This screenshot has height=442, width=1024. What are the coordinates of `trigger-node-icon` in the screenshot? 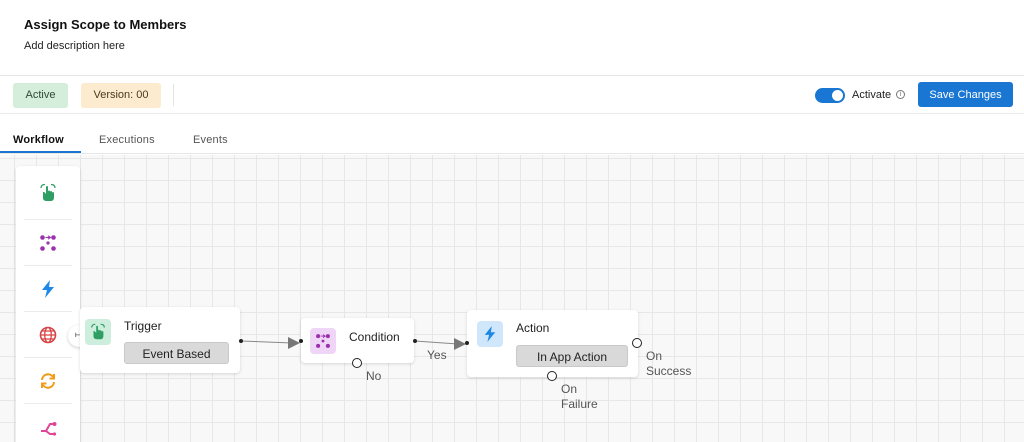 It's located at (98, 332).